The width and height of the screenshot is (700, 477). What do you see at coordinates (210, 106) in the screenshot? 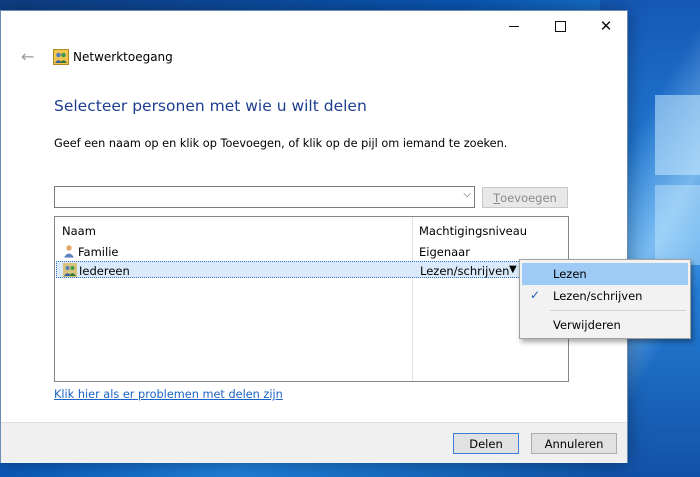
I see `page-heading: Selecteer personen met wie u wilt delen` at bounding box center [210, 106].